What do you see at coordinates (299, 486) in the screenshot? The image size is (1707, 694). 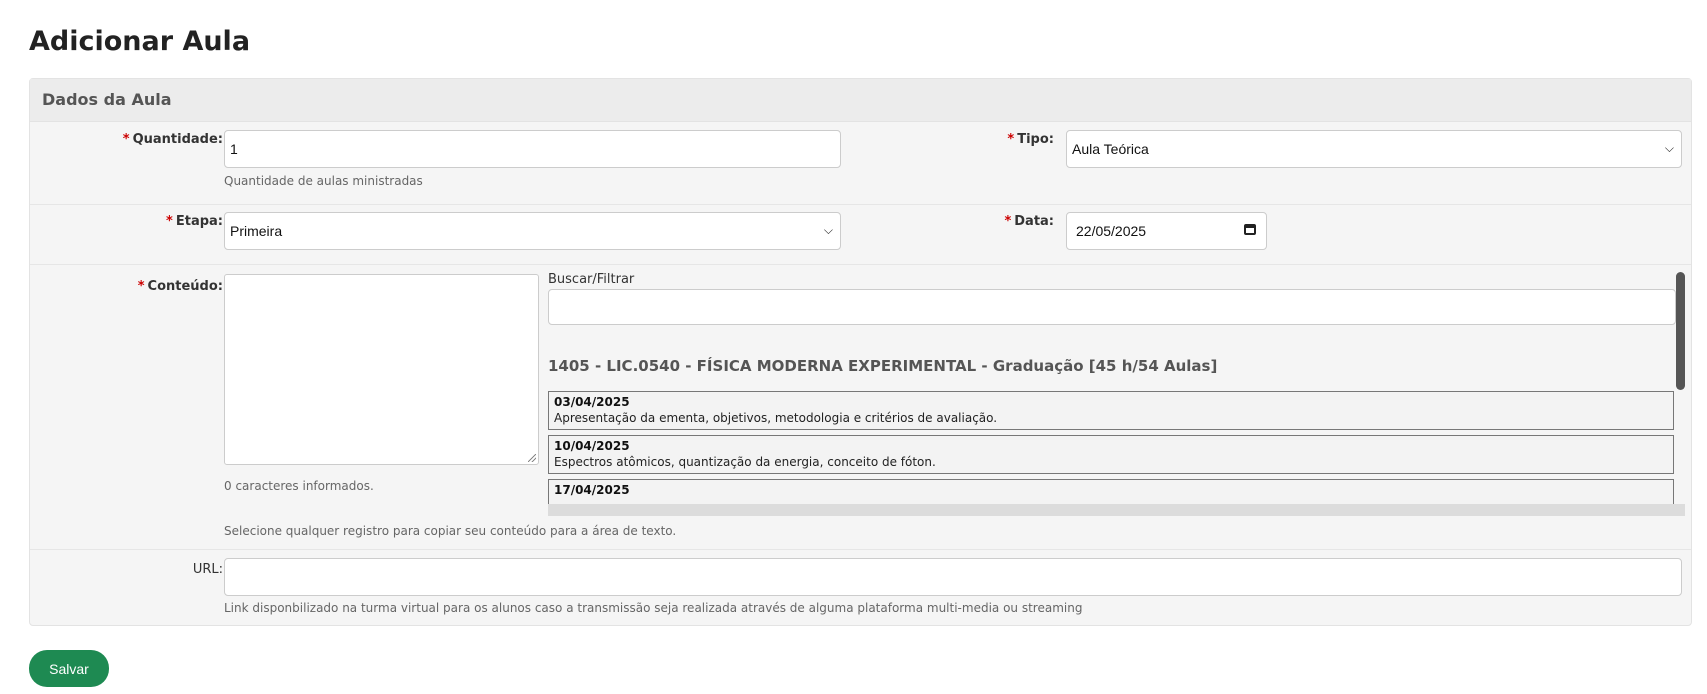 I see `conteudo-char-count: 0 caracteres informados.` at bounding box center [299, 486].